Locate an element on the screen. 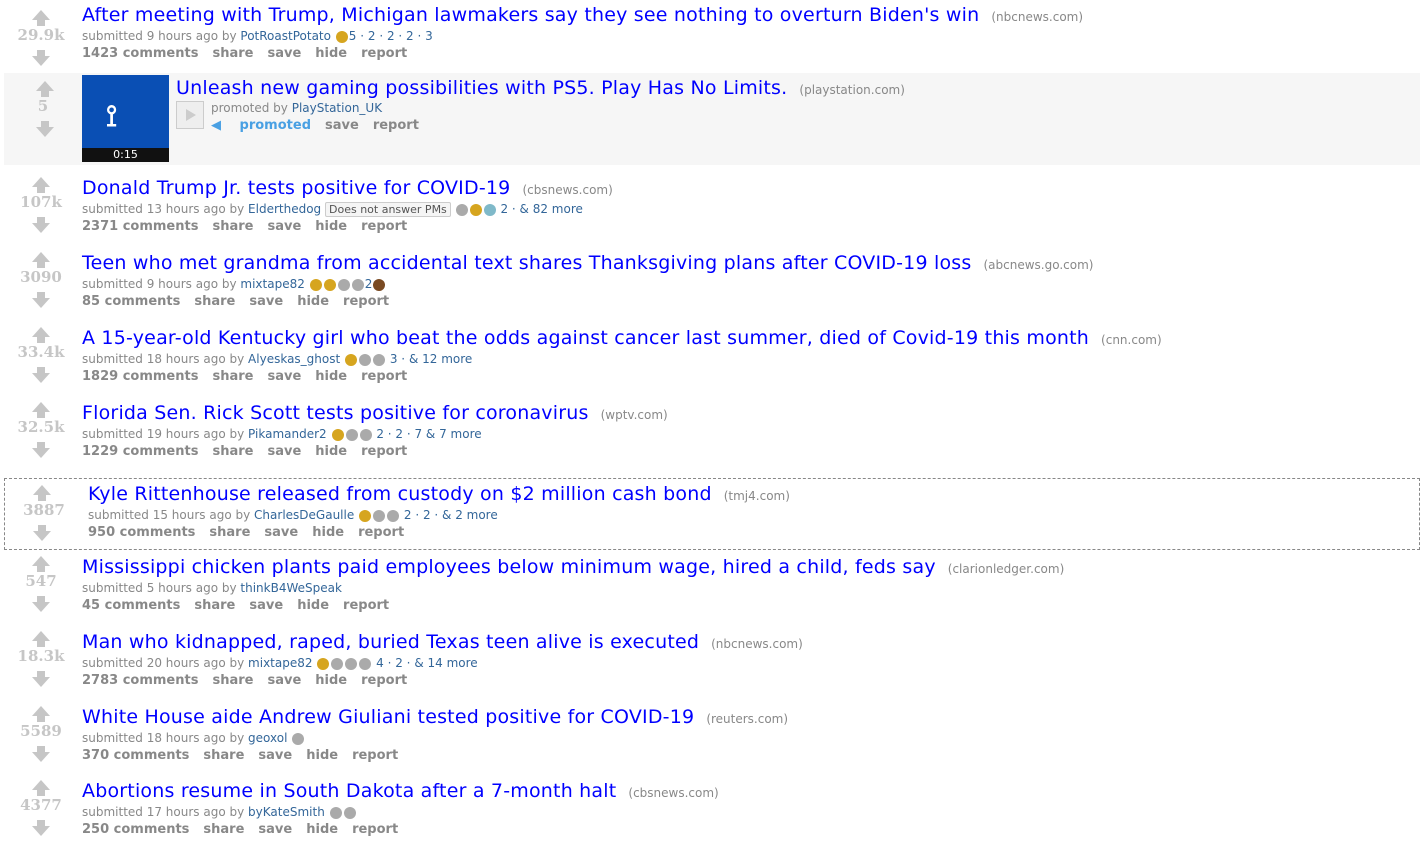  author-link: Elderthedog is located at coordinates (284, 209).